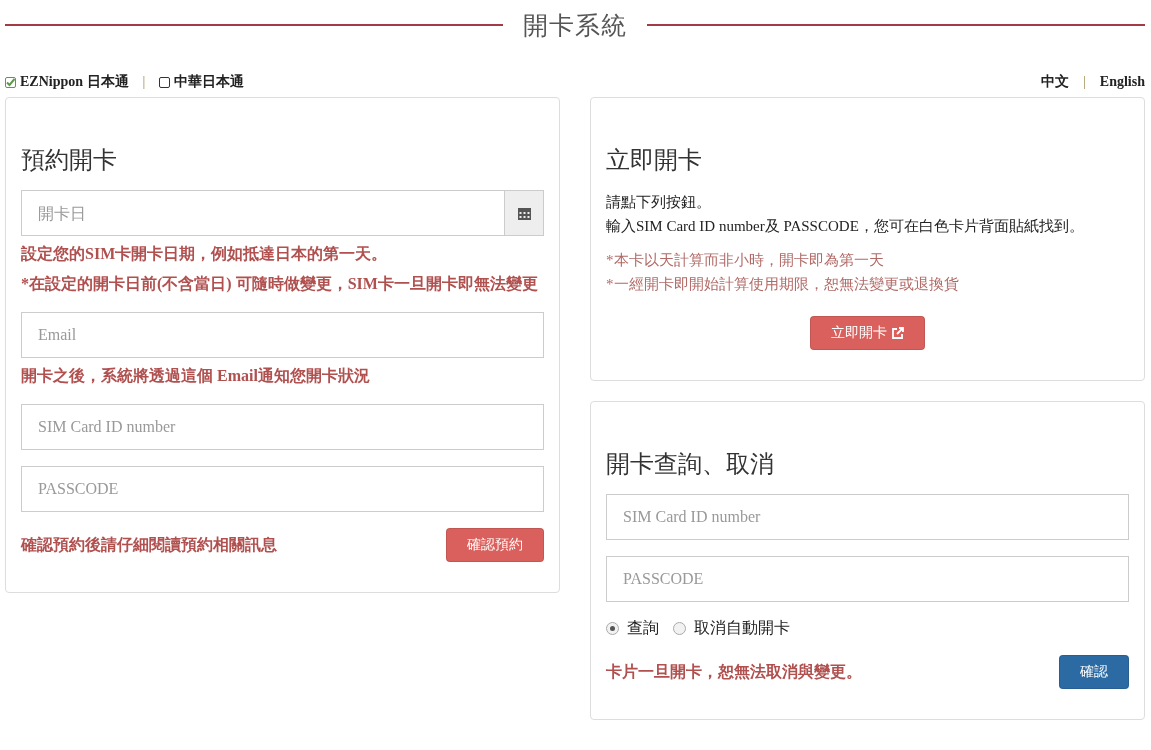  Describe the element at coordinates (1094, 672) in the screenshot. I see `confirm-button: 確認` at that location.